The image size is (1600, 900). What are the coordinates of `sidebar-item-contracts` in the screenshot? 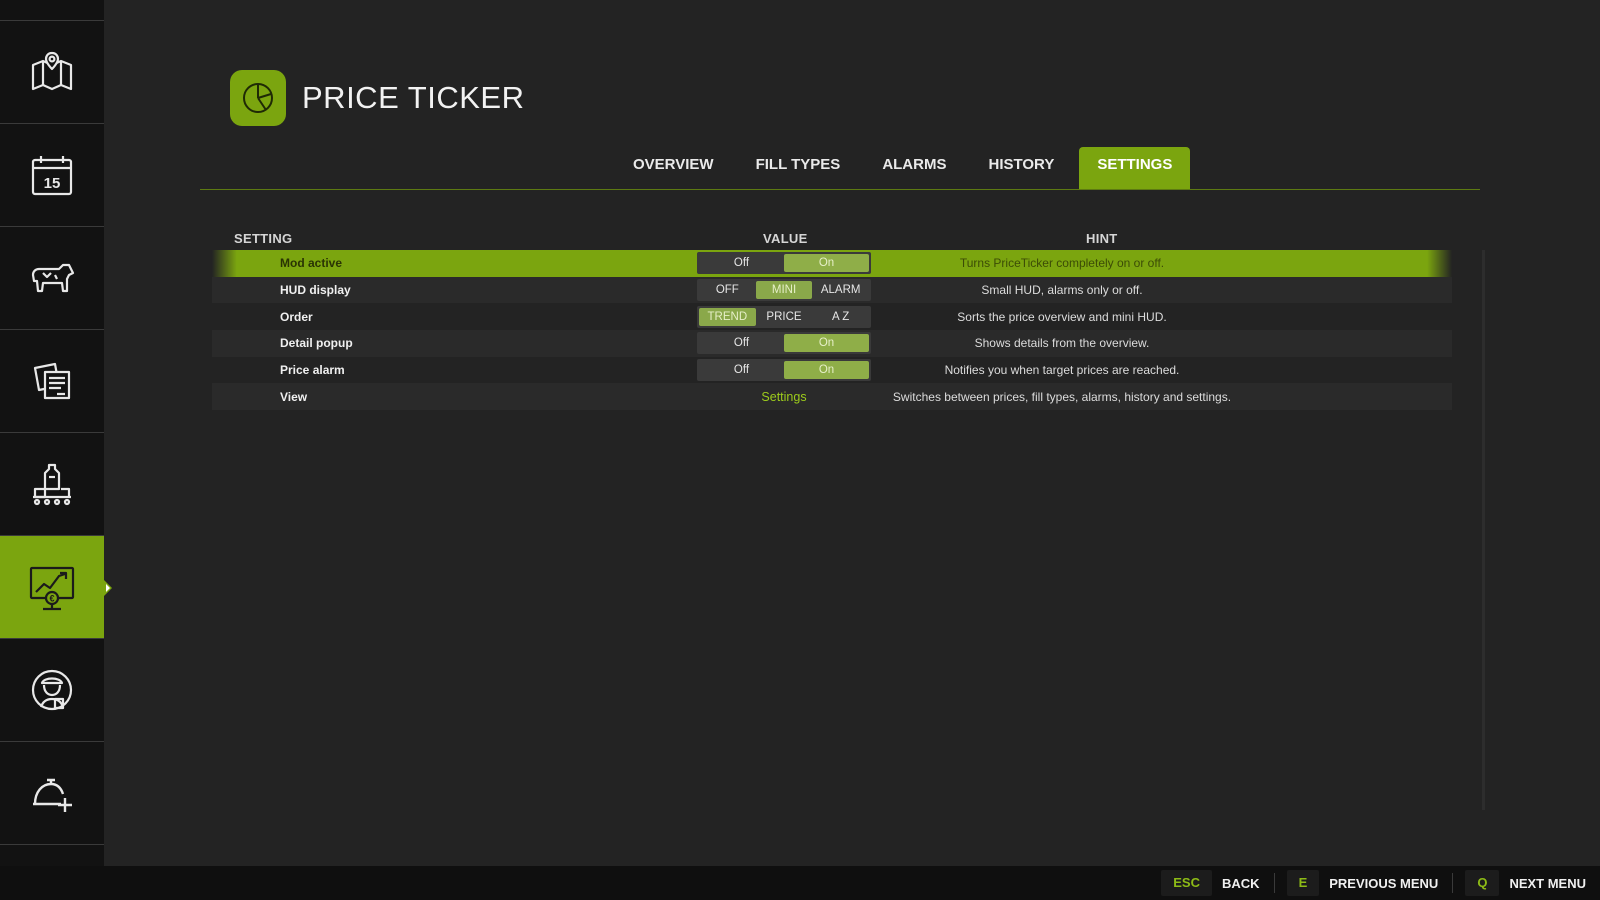 It's located at (52, 381).